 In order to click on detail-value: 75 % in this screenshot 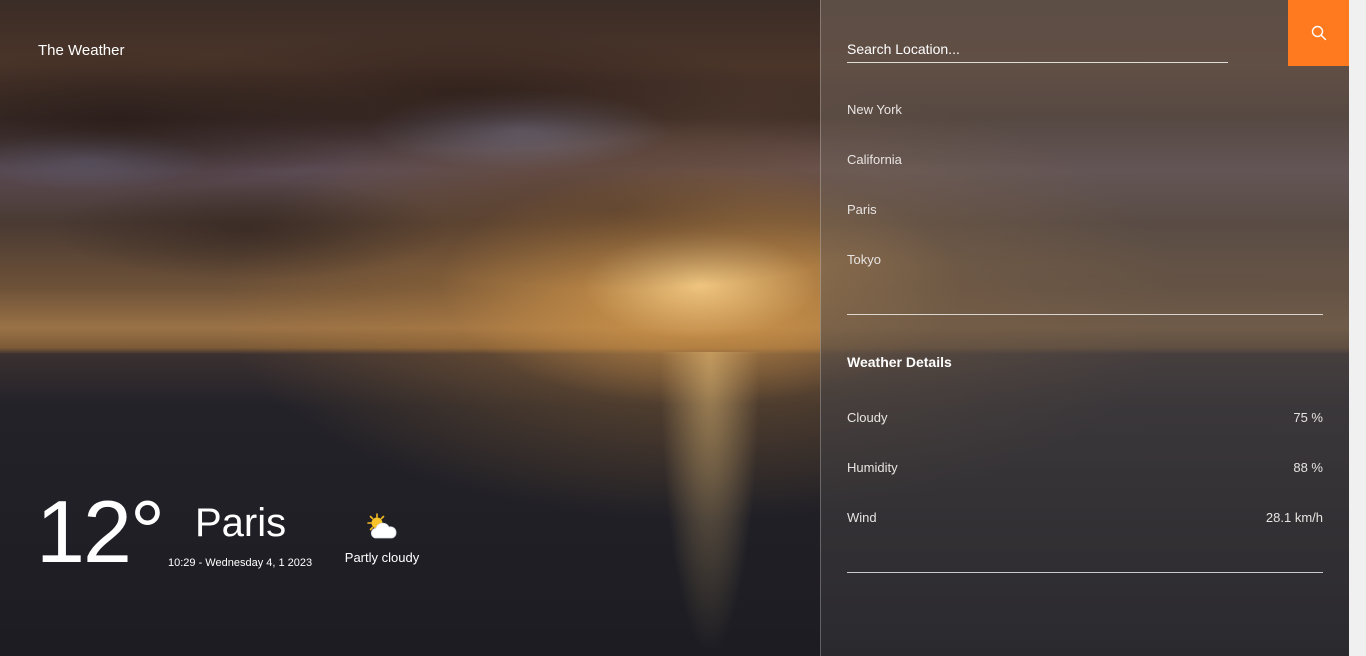, I will do `click(1308, 417)`.